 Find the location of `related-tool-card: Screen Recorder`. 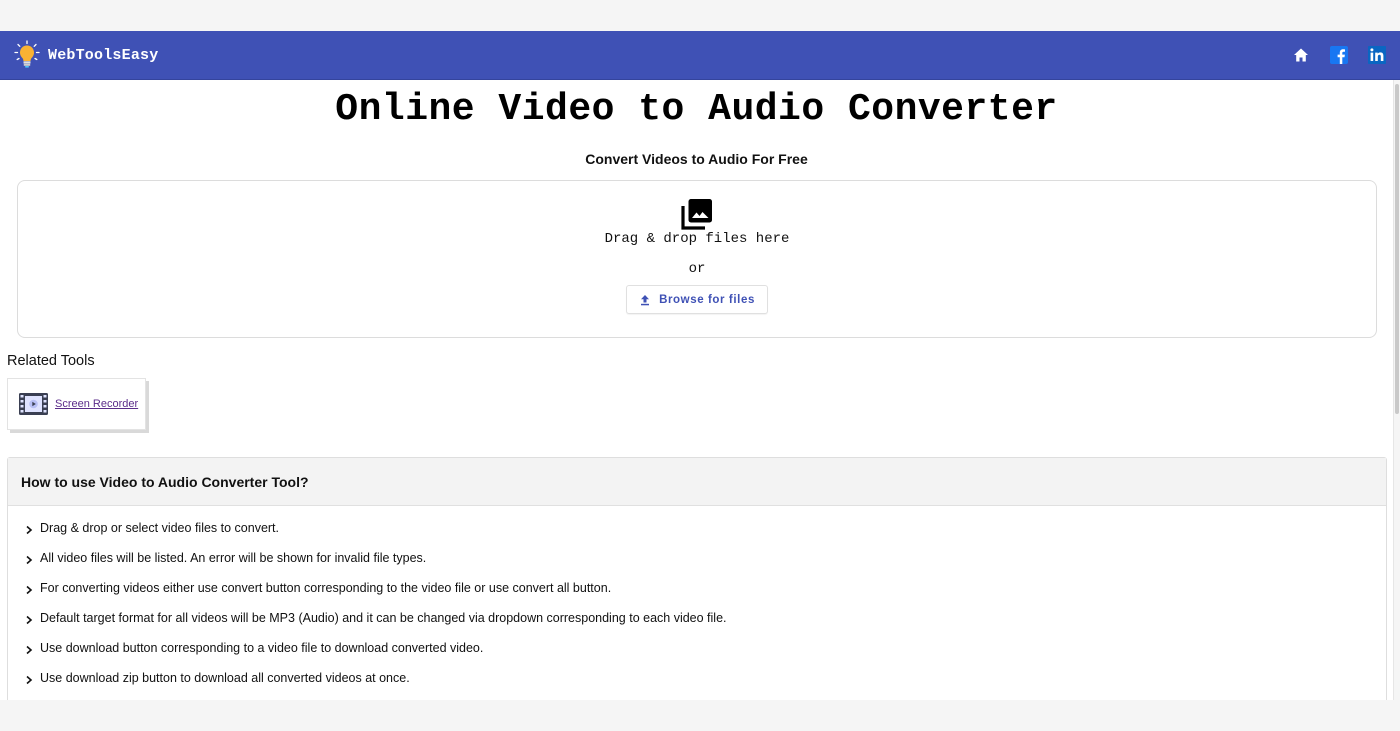

related-tool-card: Screen Recorder is located at coordinates (76, 404).